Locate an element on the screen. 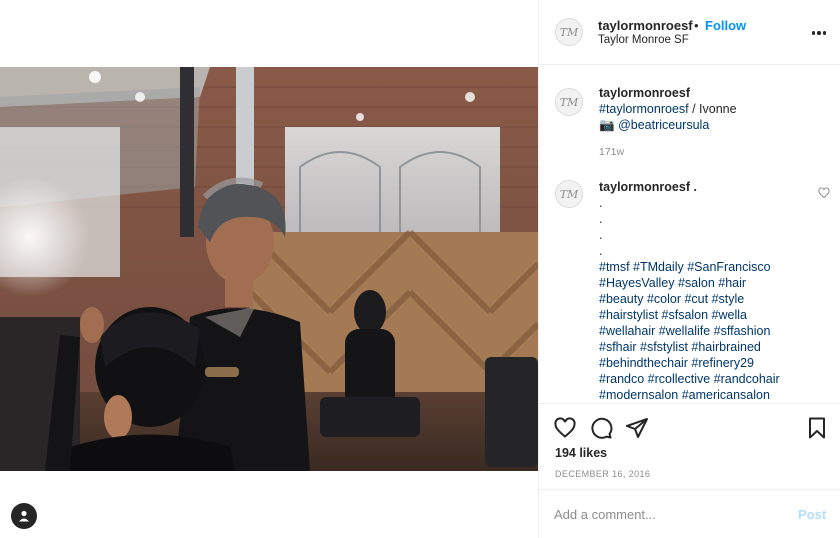 The image size is (840, 538). caption-hashtag: #taylormonroesf is located at coordinates (644, 109).